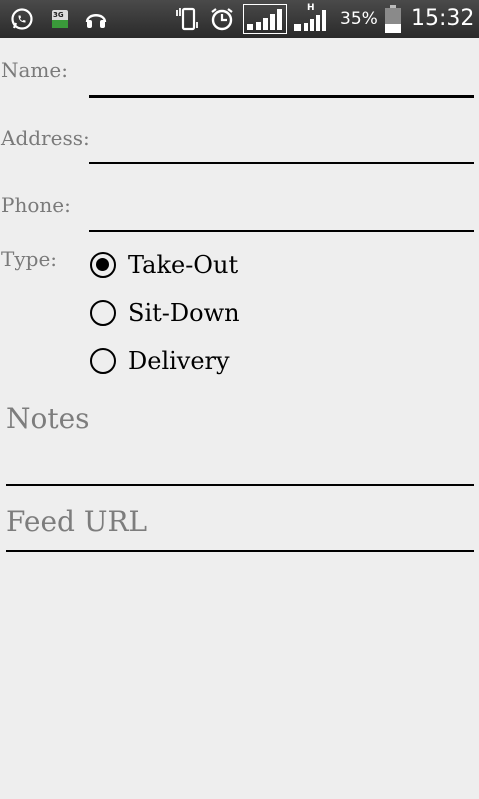 This screenshot has width=479, height=799. I want to click on status-bar: 3G H 35% 15:32, so click(239, 19).